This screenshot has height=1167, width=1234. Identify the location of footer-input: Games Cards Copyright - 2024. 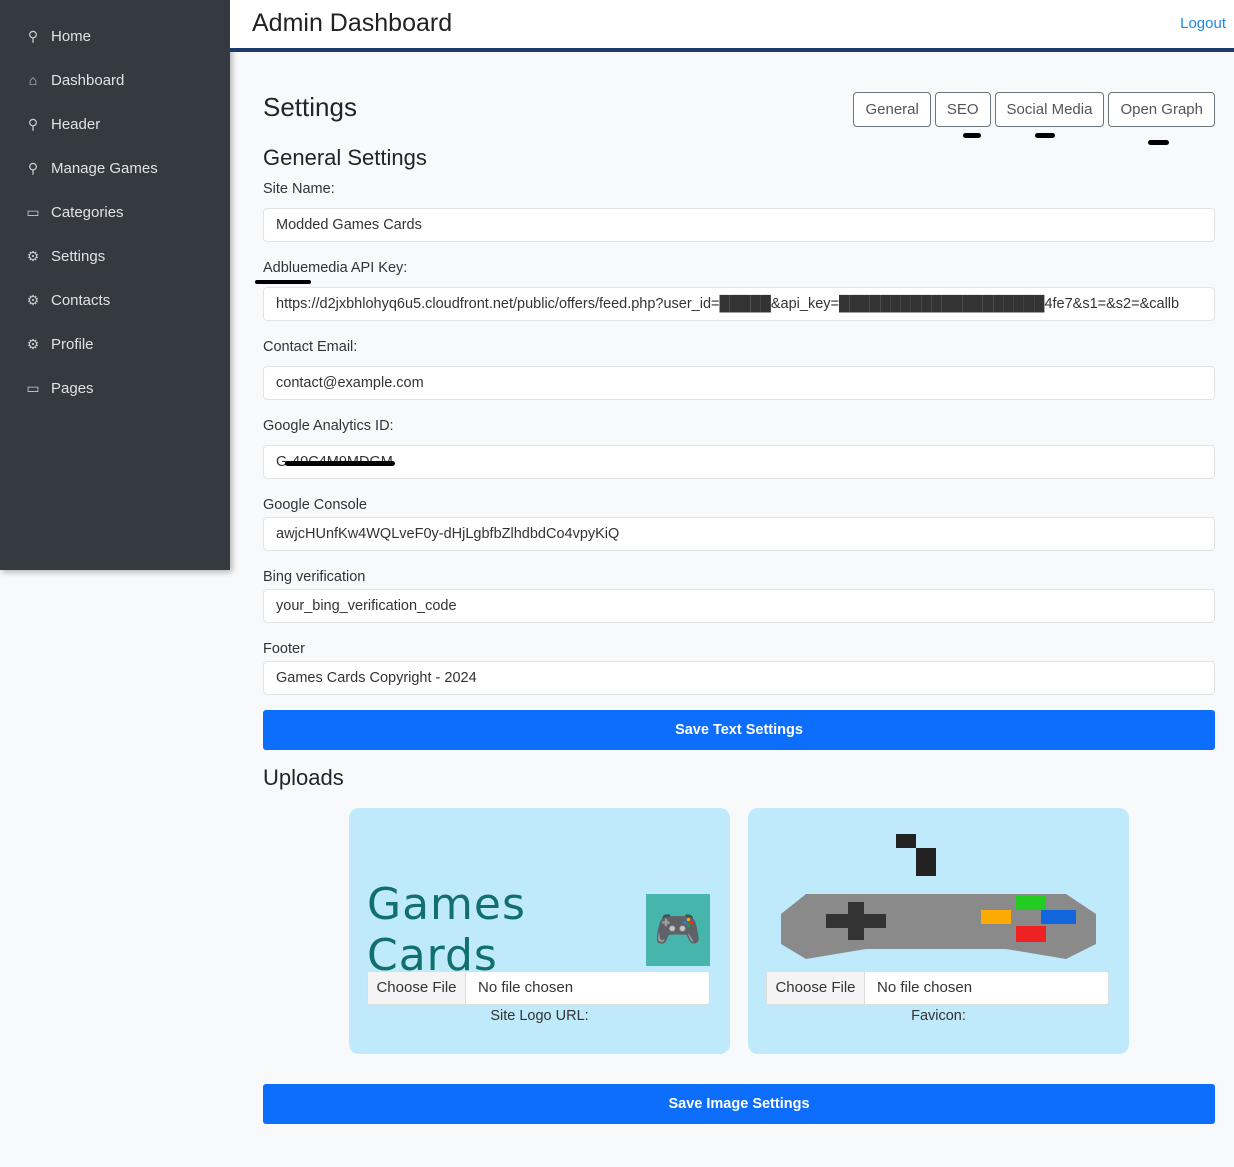
(739, 678).